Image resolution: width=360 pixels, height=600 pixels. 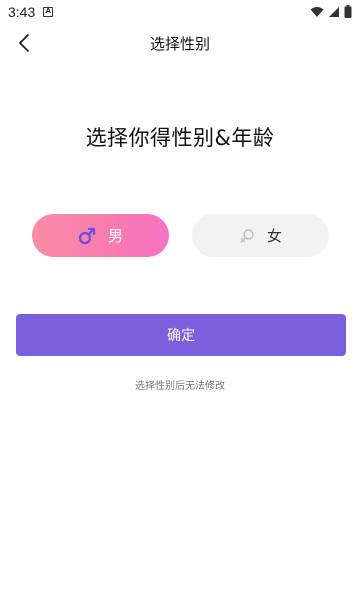 I want to click on page-title: 选择性别, so click(x=179, y=43).